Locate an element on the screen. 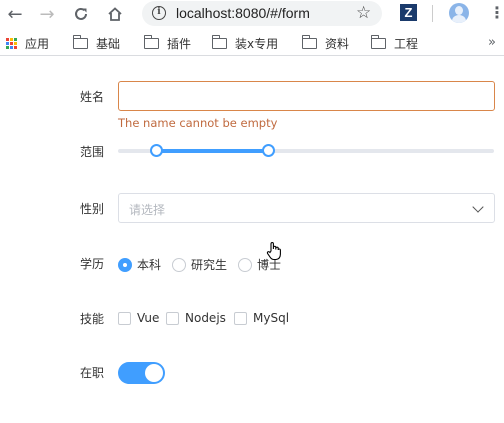 The width and height of the screenshot is (504, 423). bookmark-label: 装x专用 is located at coordinates (257, 43).